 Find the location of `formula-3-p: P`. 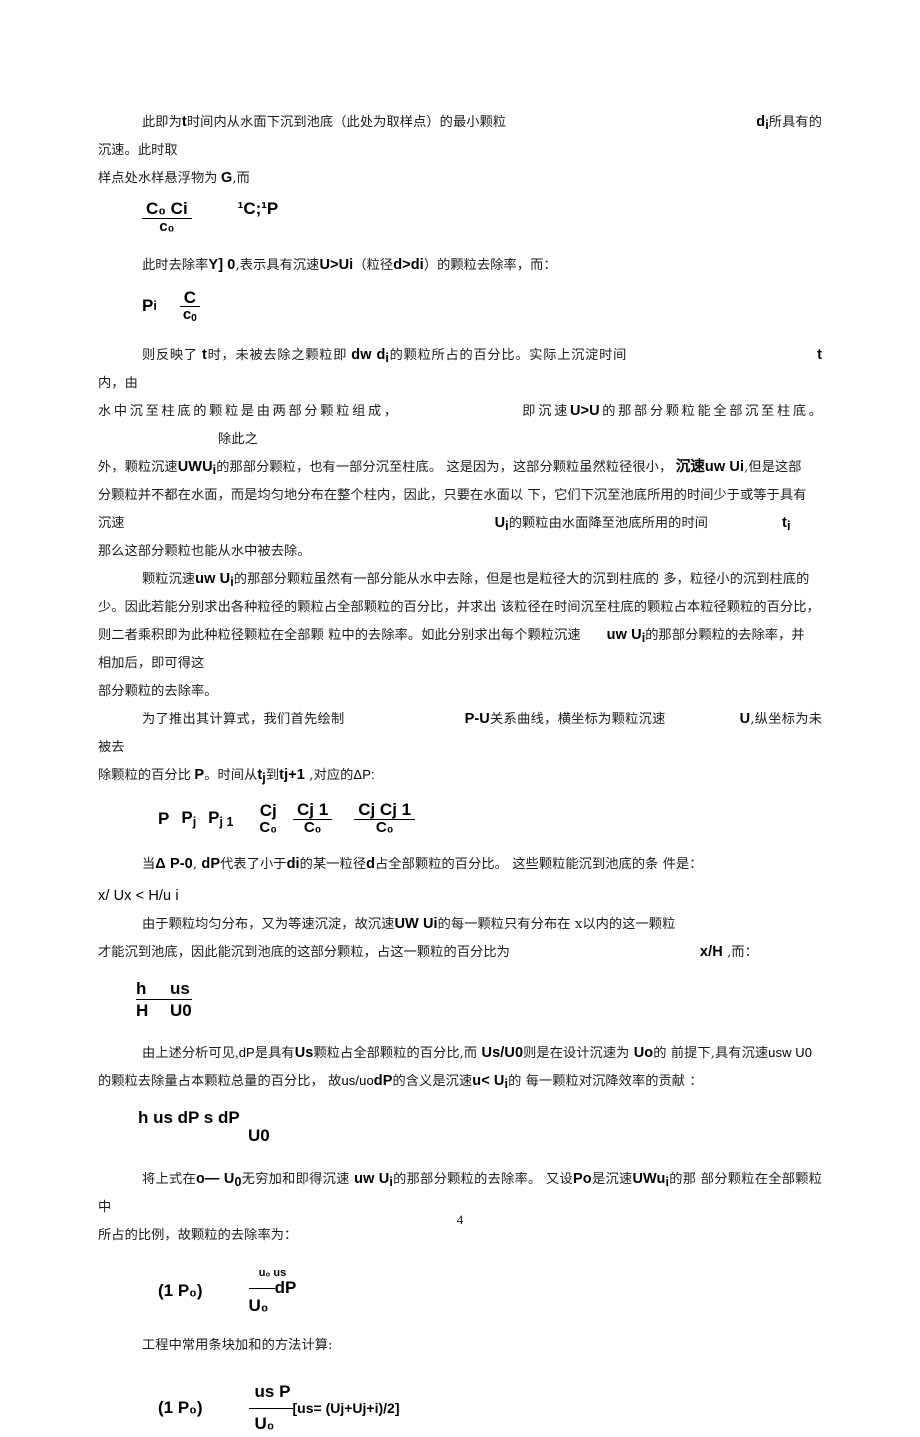

formula-3-p: P is located at coordinates (164, 818).